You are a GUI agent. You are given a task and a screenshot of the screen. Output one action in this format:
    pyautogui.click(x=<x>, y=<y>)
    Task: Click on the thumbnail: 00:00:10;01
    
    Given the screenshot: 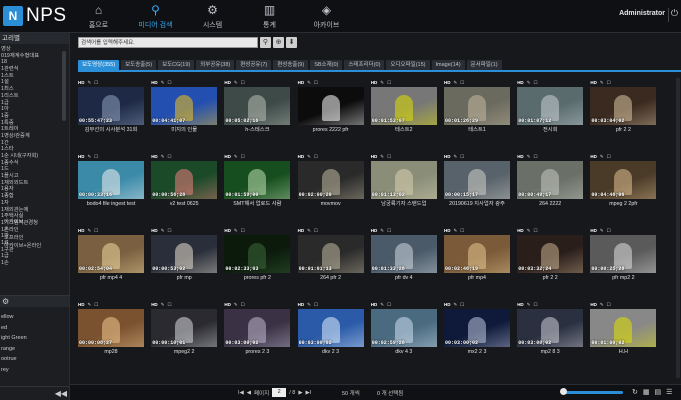 What is the action you would take?
    pyautogui.click(x=184, y=328)
    